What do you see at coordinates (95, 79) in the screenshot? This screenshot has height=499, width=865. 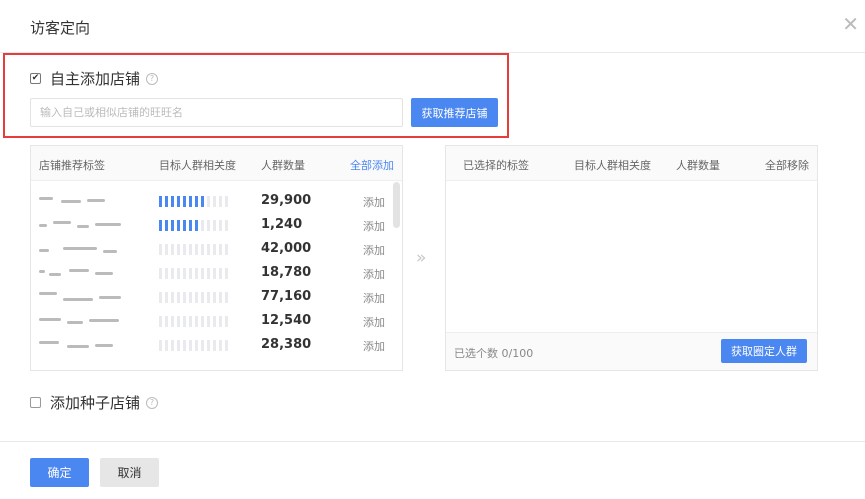 I see `self-add-label: 自主添加店铺` at bounding box center [95, 79].